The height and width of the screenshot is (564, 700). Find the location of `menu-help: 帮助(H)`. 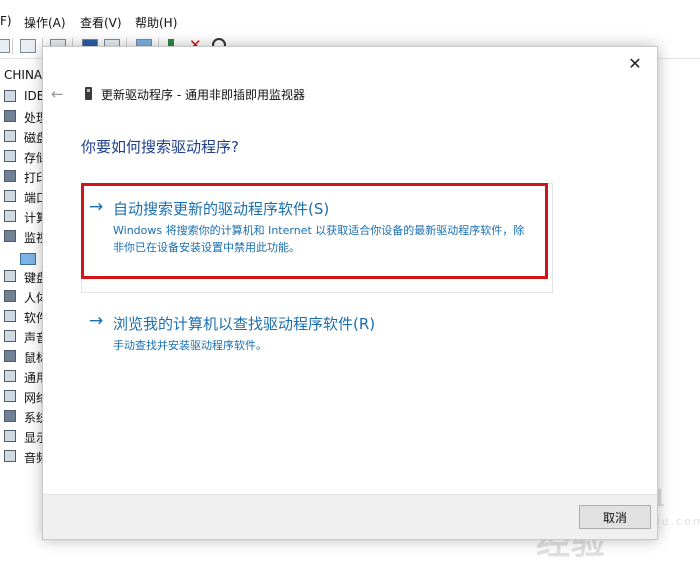

menu-help: 帮助(H) is located at coordinates (156, 22).